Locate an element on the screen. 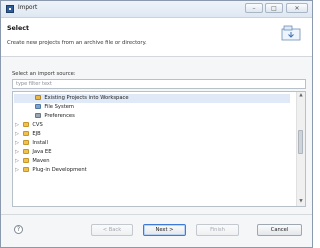  tree-item-label: Maven is located at coordinates (41, 161).